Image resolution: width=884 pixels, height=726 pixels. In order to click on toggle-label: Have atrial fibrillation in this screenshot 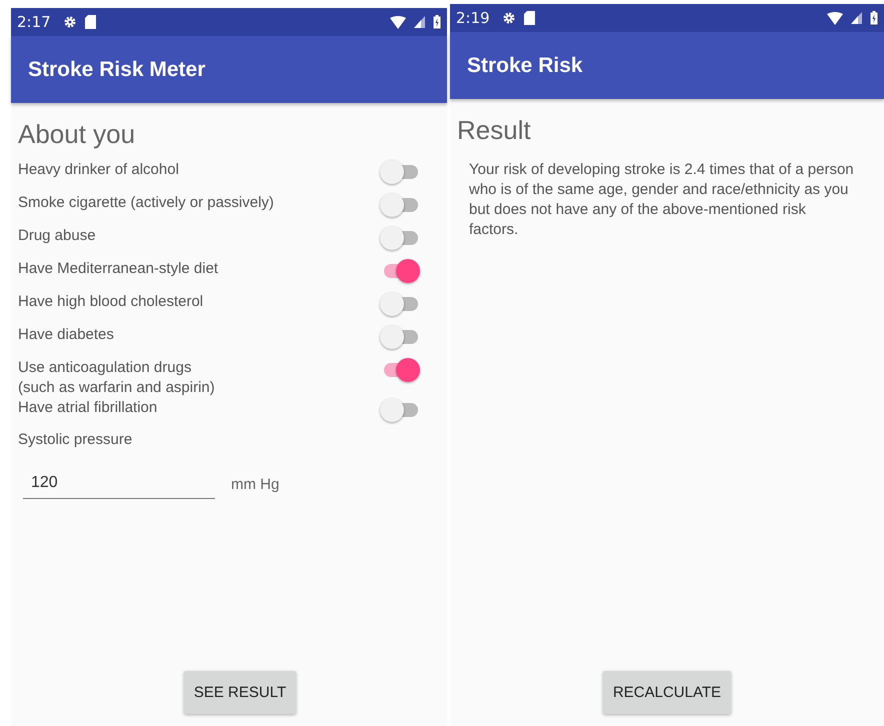, I will do `click(88, 408)`.